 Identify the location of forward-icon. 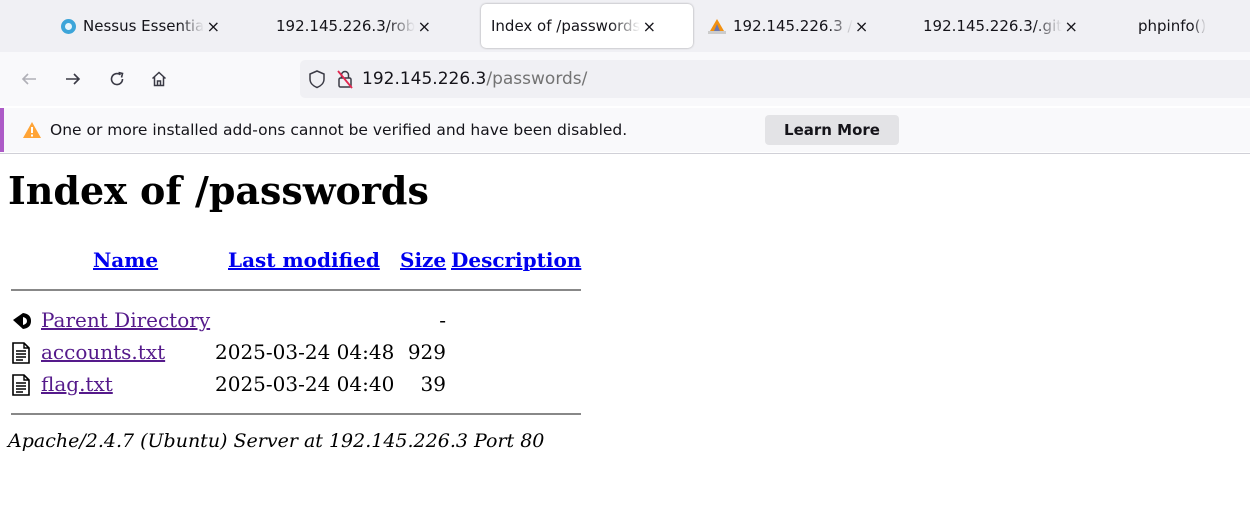
(73, 79).